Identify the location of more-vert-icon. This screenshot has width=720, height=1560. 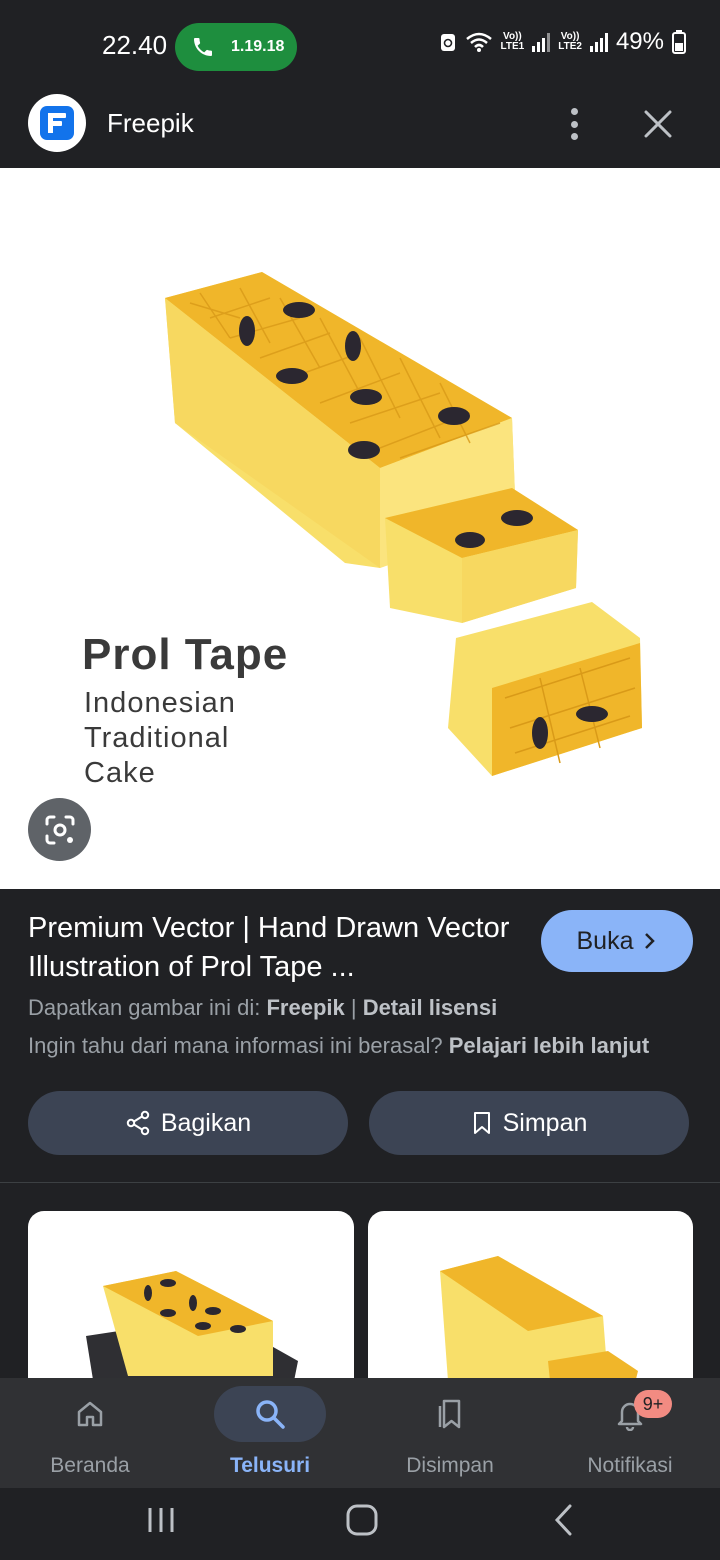
(574, 124).